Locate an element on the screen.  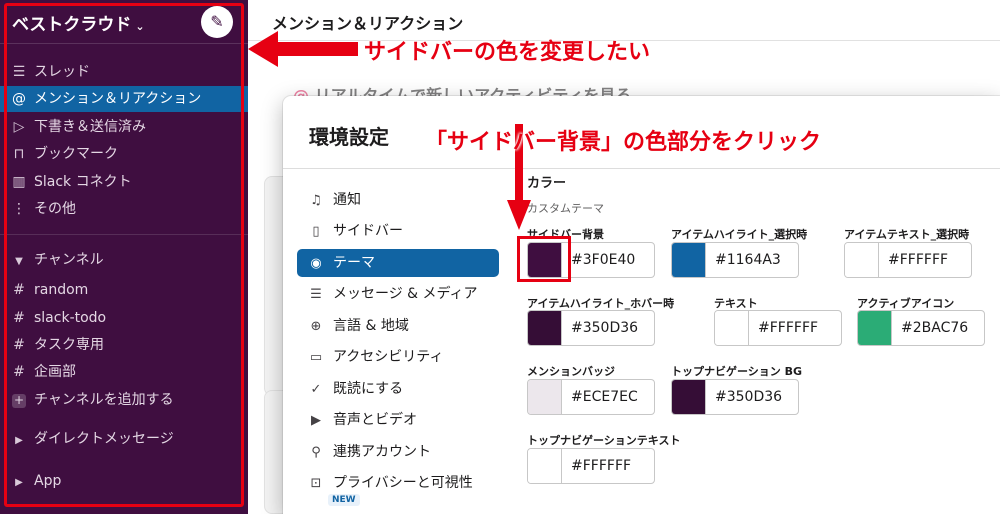
color-field-item-highlight-hover: #350D36 is located at coordinates (591, 328).